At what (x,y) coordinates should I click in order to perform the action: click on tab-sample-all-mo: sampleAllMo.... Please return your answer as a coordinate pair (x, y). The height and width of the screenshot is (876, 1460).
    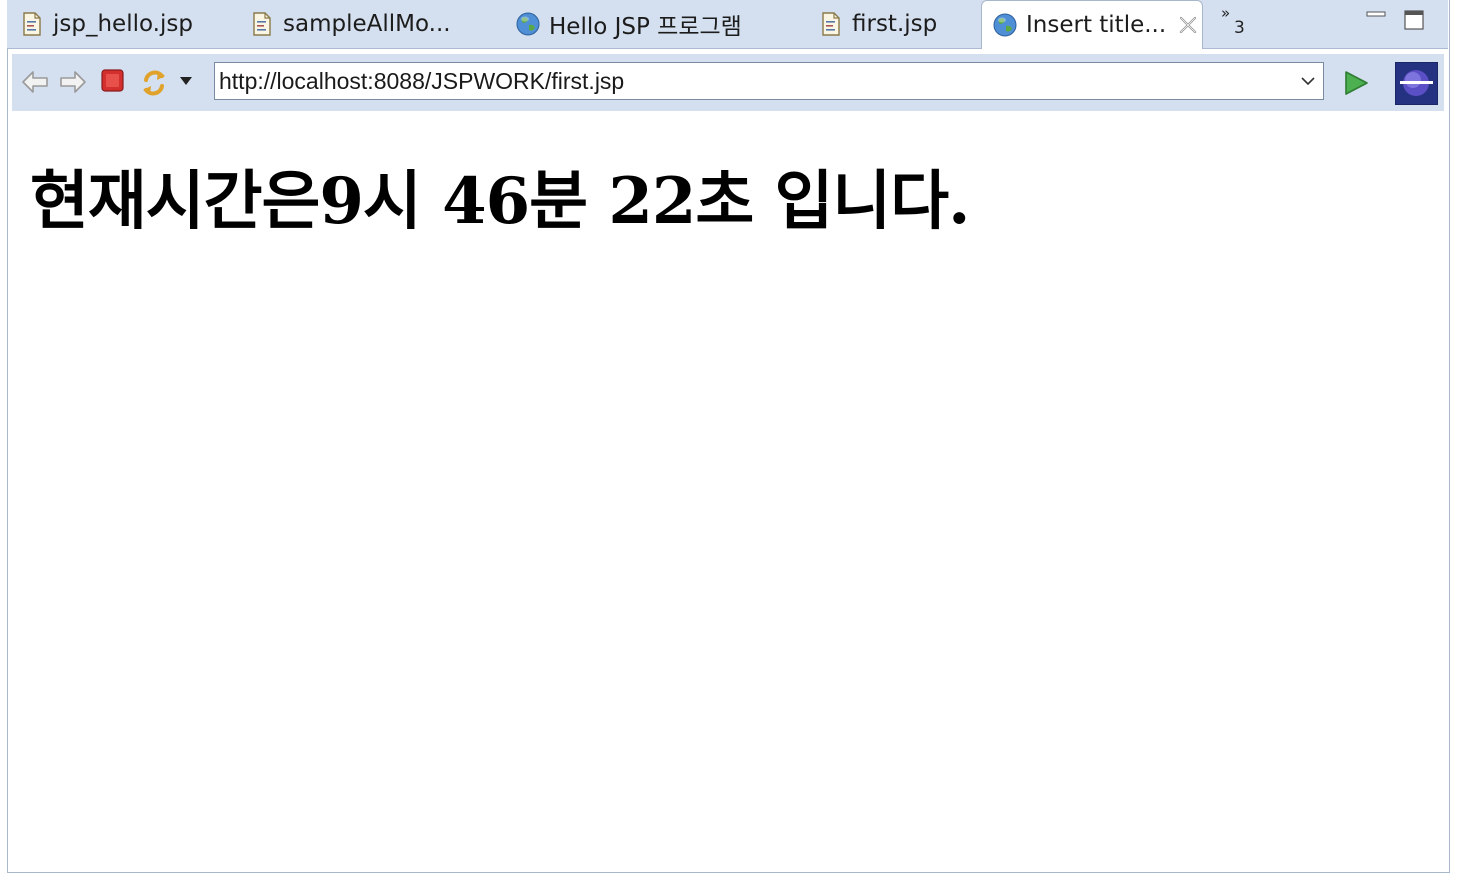
    Looking at the image, I should click on (350, 24).